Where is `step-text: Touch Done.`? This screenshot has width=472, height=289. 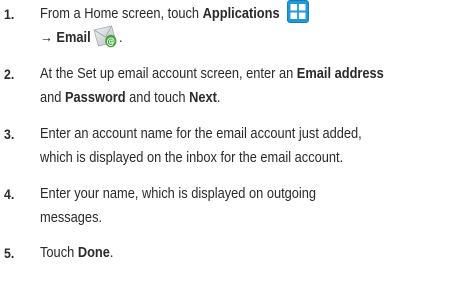 step-text: Touch Done. is located at coordinates (231, 254).